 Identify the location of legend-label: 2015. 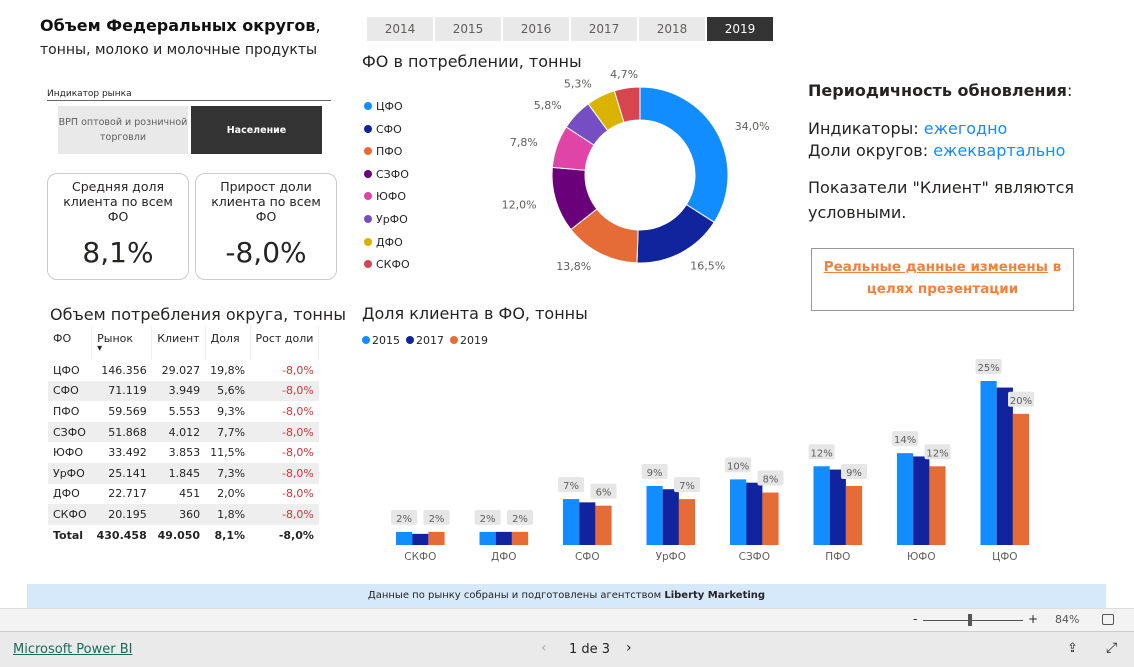
(386, 340).